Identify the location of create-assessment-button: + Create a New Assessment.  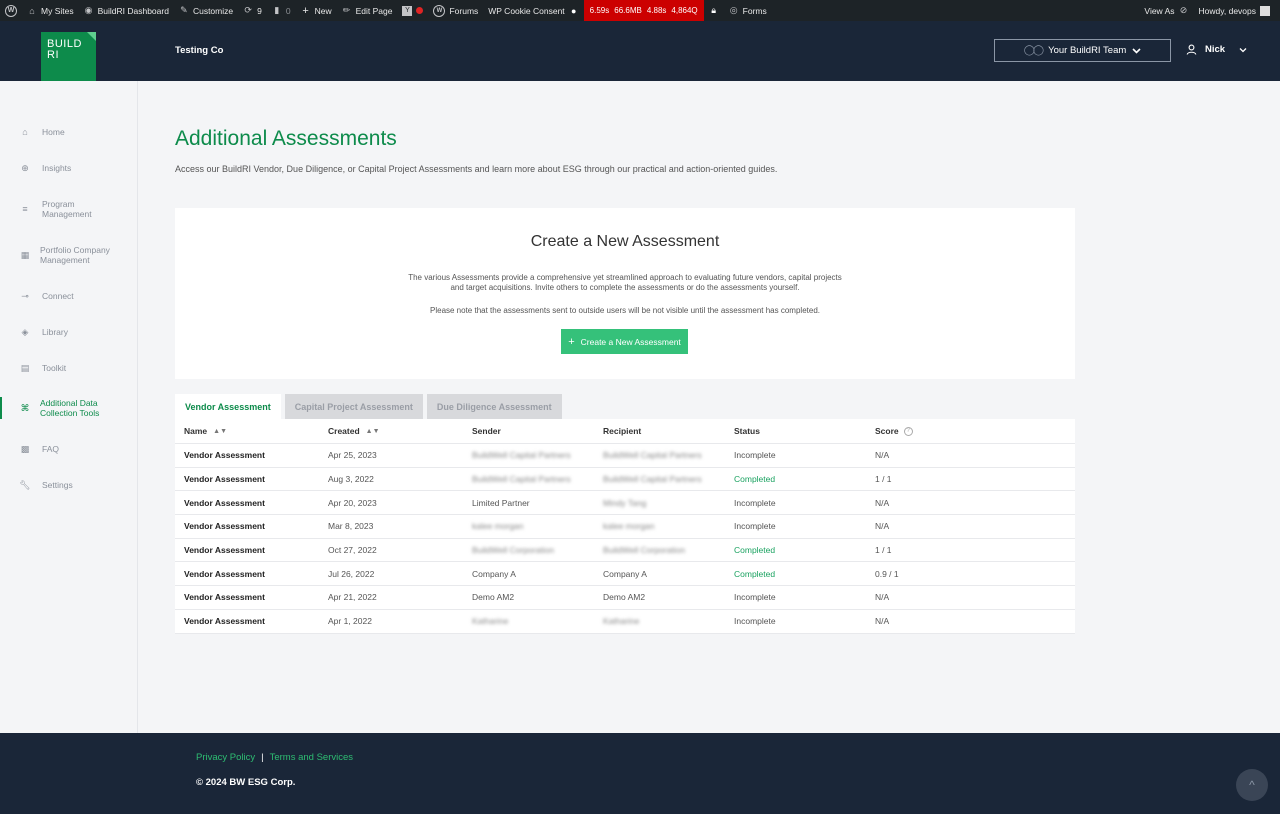
(624, 341).